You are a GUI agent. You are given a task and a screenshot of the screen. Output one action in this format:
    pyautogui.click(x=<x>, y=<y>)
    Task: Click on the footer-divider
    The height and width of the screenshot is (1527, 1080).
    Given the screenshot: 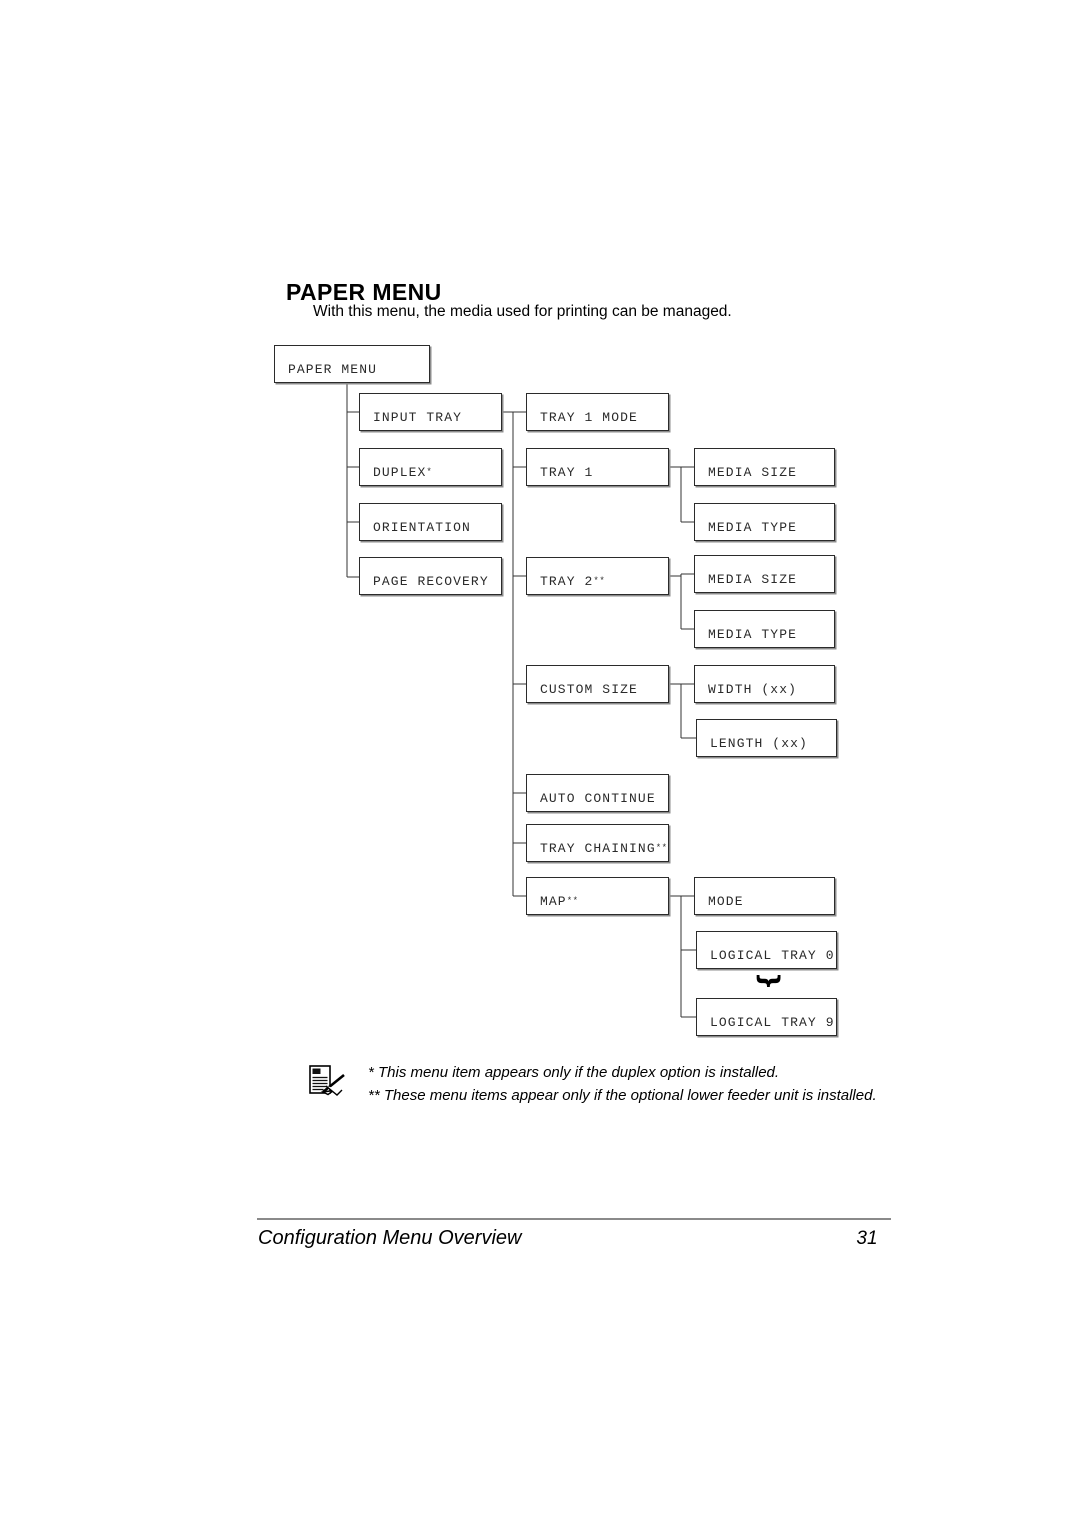 What is the action you would take?
    pyautogui.click(x=574, y=1219)
    